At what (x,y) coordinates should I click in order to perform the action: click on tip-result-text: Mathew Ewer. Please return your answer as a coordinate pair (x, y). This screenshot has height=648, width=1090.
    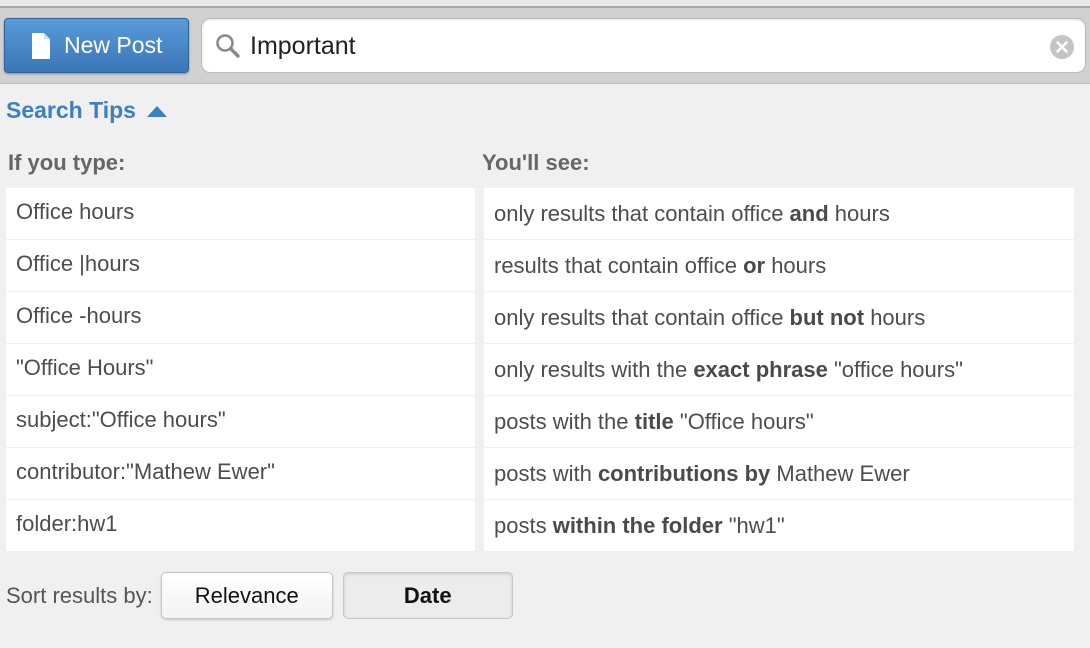
    Looking at the image, I should click on (840, 473).